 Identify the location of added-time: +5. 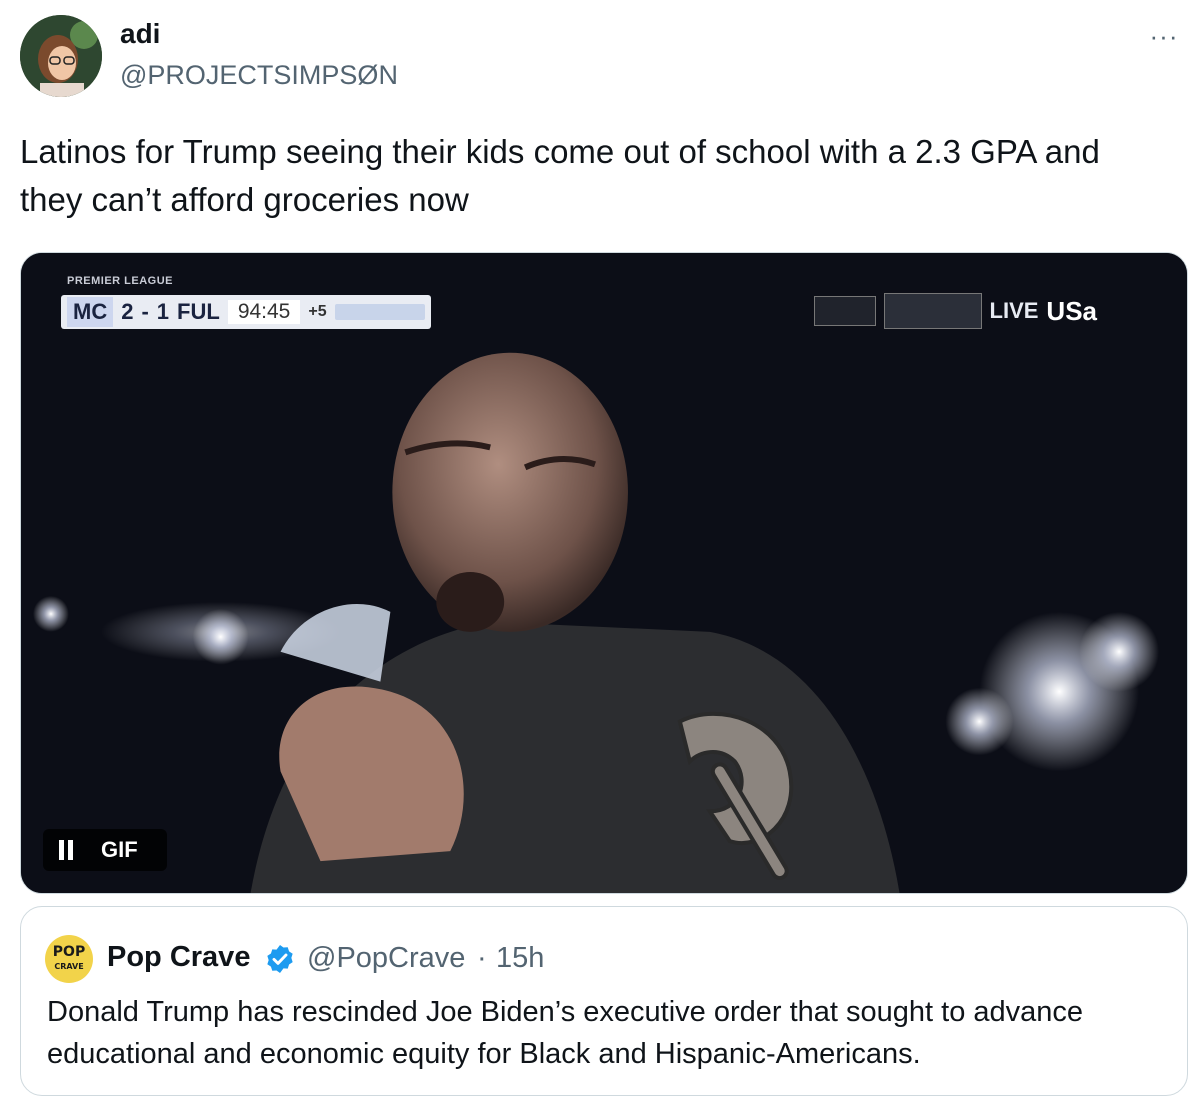
(317, 311).